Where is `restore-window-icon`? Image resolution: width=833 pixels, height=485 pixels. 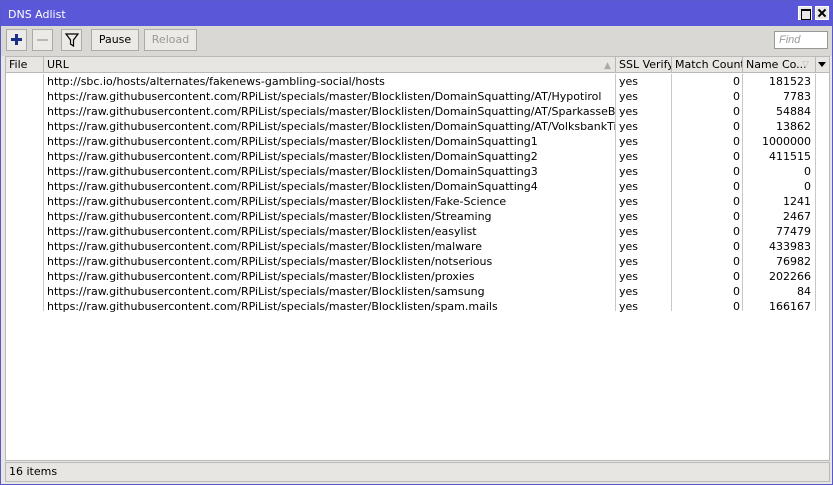
restore-window-icon is located at coordinates (805, 13).